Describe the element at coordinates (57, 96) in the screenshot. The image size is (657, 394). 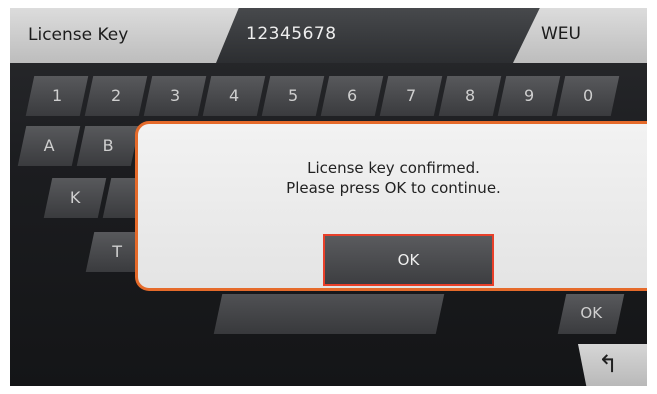
I see `key-1: 1` at that location.